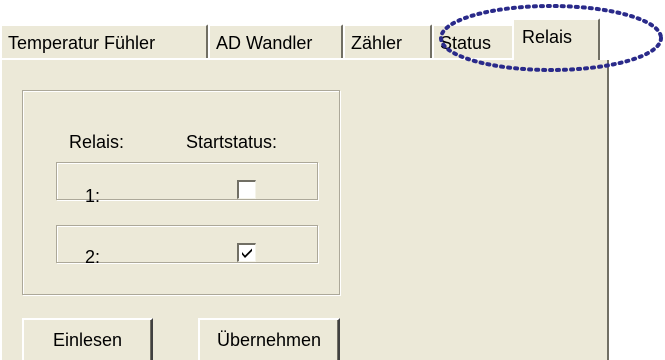 Image resolution: width=665 pixels, height=360 pixels. I want to click on relais-row-1: 1:, so click(187, 184).